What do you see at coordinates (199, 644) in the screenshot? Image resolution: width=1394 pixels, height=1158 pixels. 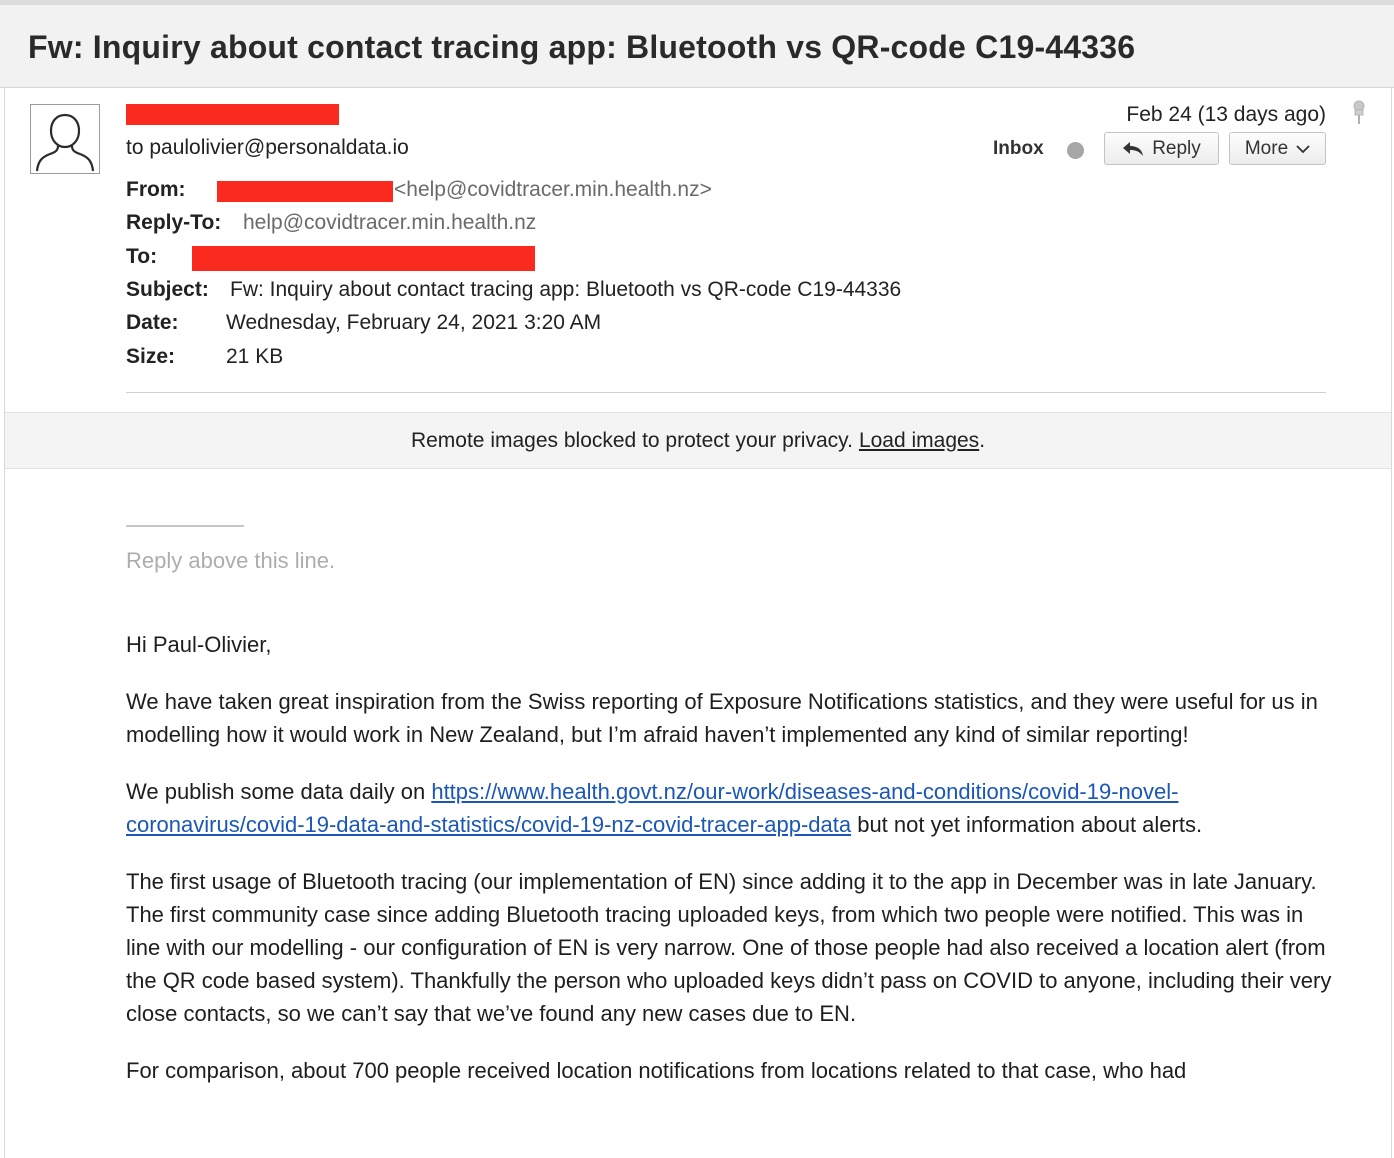 I see `body-greeting: Hi Paul-Olivier,` at bounding box center [199, 644].